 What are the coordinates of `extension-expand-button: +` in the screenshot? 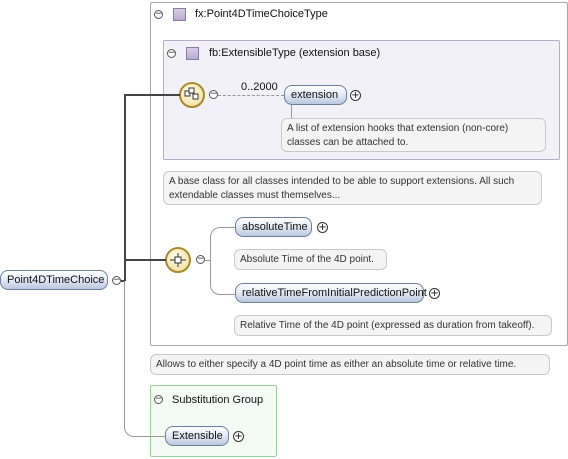 It's located at (355, 95).